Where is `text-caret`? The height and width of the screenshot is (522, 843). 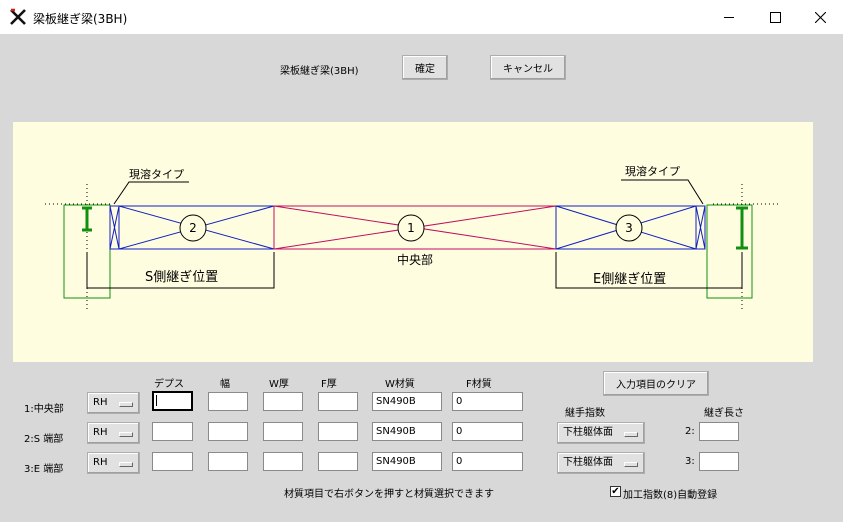
text-caret is located at coordinates (156, 400).